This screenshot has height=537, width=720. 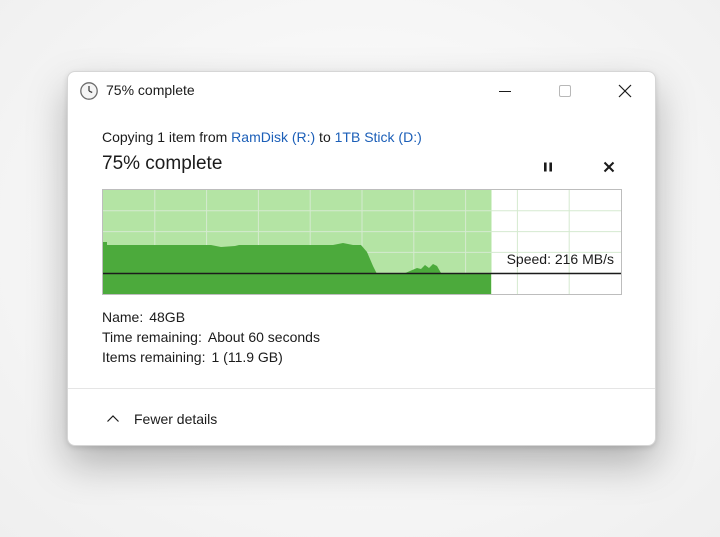 I want to click on maximize-icon, so click(x=565, y=91).